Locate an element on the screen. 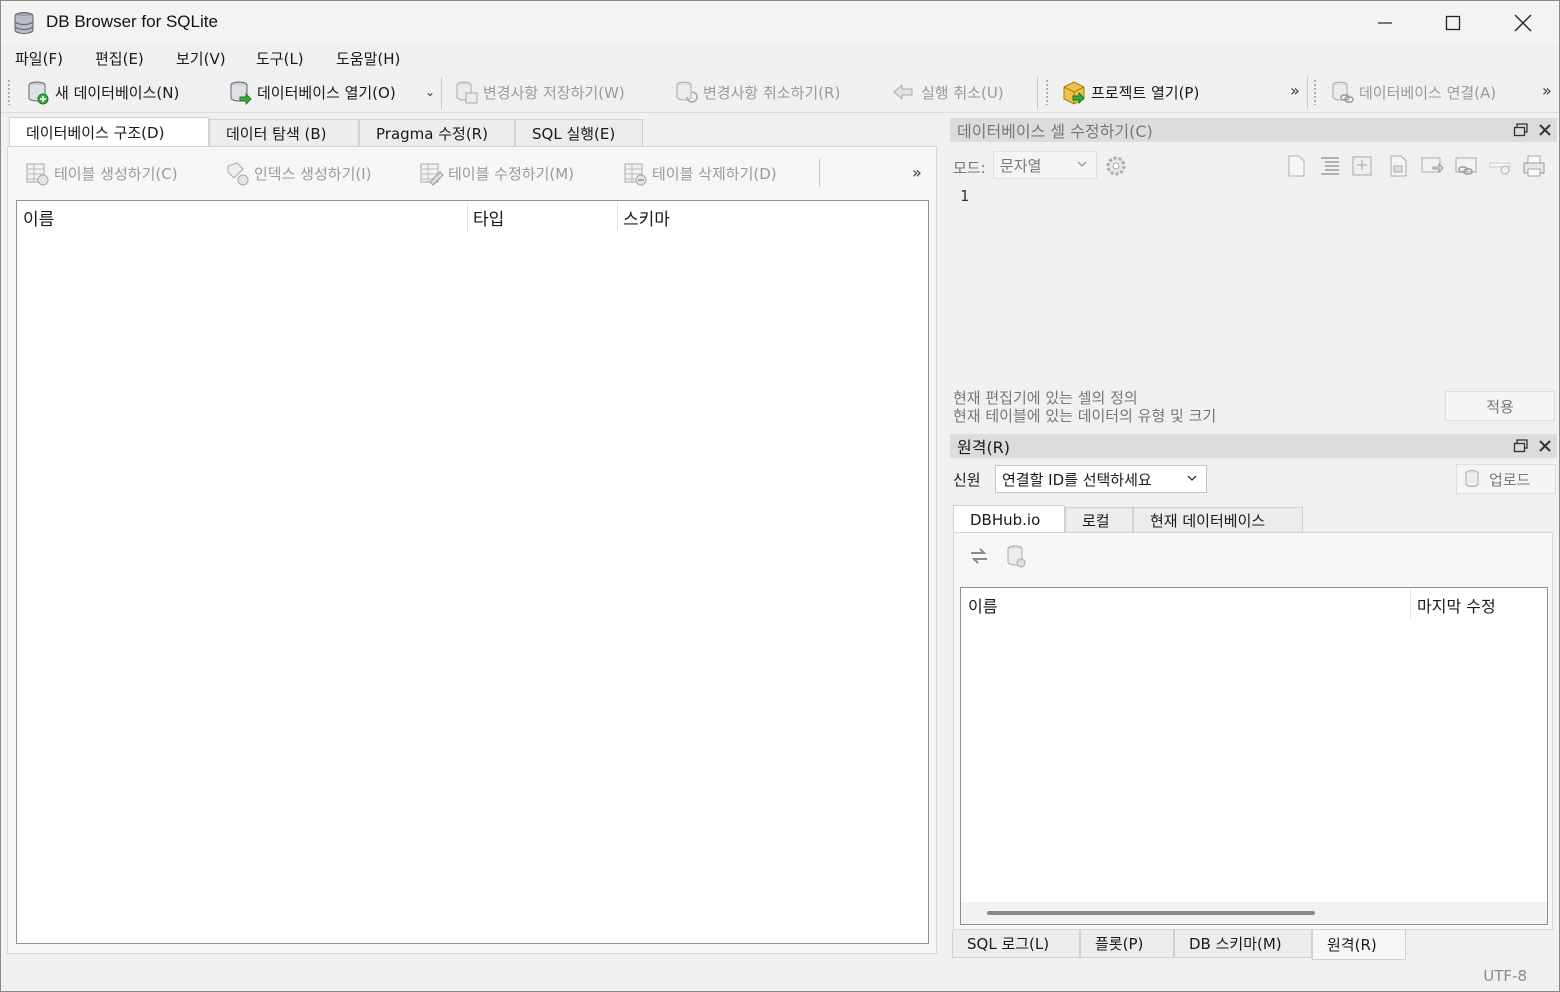  menu-file: 파일(F) is located at coordinates (39, 58).